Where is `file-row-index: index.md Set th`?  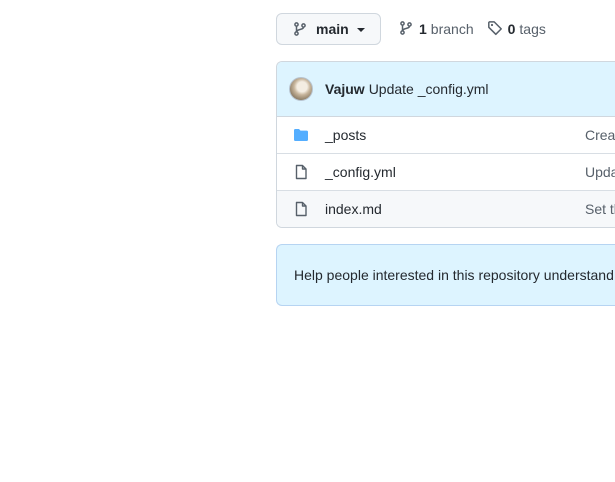
file-row-index: index.md Set th is located at coordinates (446, 209).